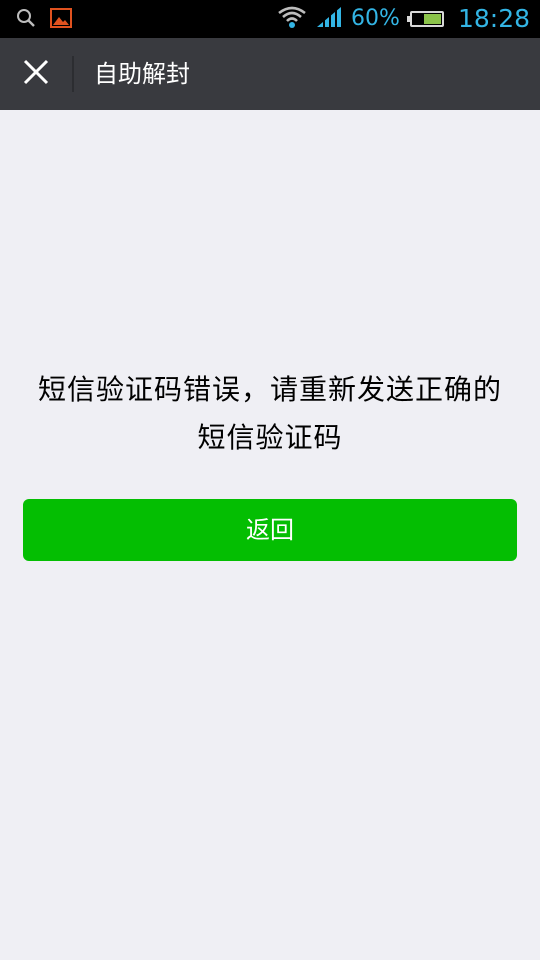 The width and height of the screenshot is (540, 960). What do you see at coordinates (269, 413) in the screenshot?
I see `error-message: 短信验证码错误，请重新发送正确的短信验证码` at bounding box center [269, 413].